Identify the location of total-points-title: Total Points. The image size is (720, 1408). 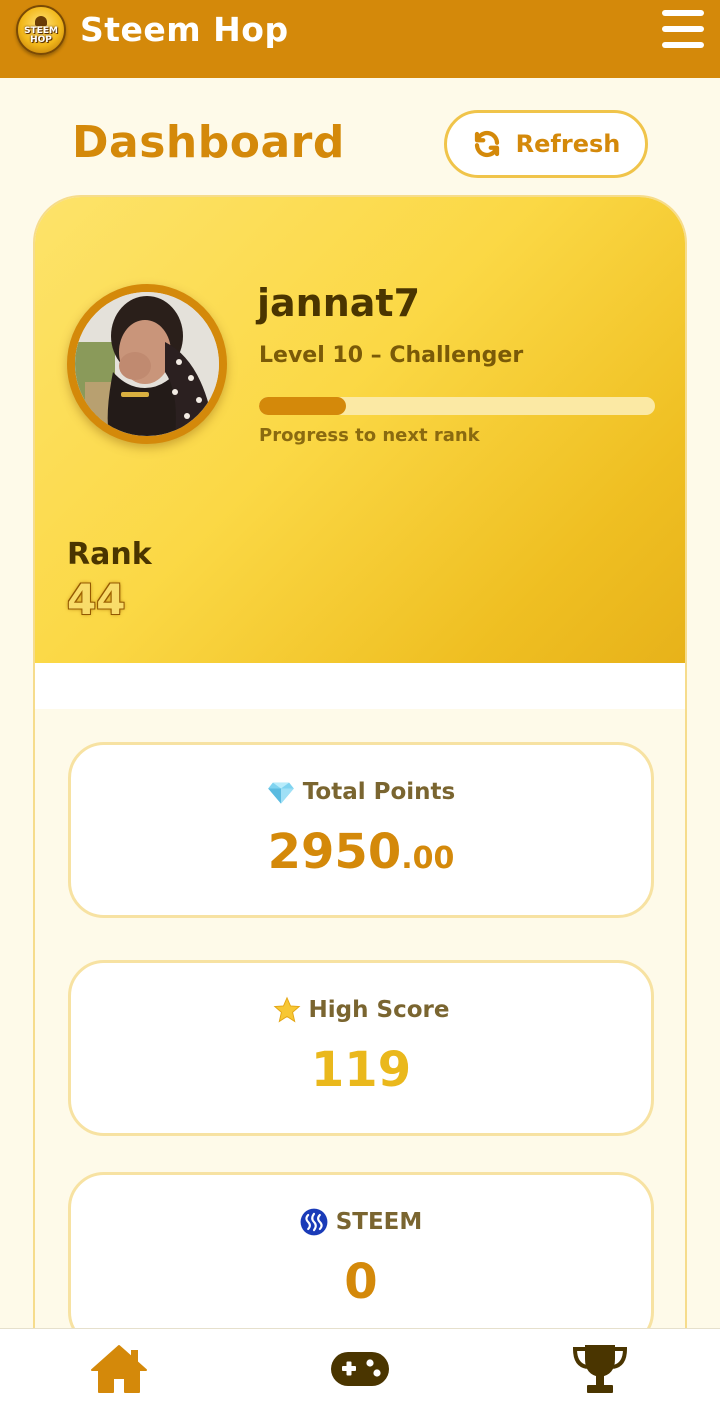
(361, 792).